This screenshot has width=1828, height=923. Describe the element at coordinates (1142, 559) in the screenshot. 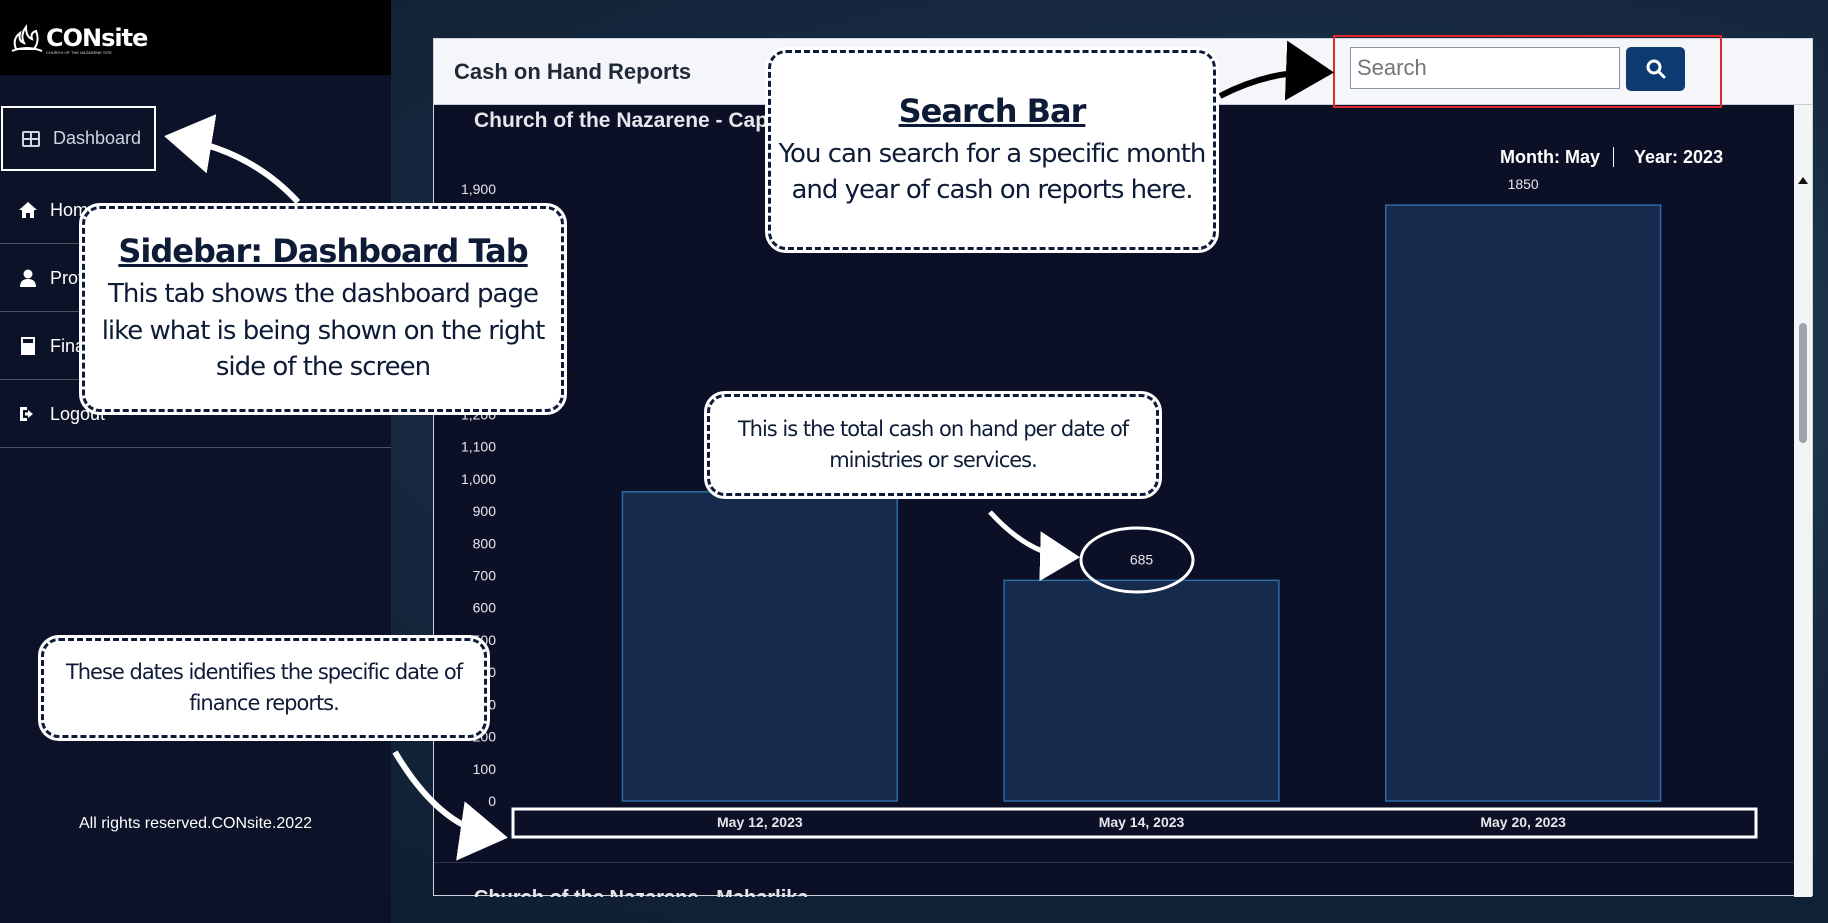

I see `bar-value-label: 685` at that location.